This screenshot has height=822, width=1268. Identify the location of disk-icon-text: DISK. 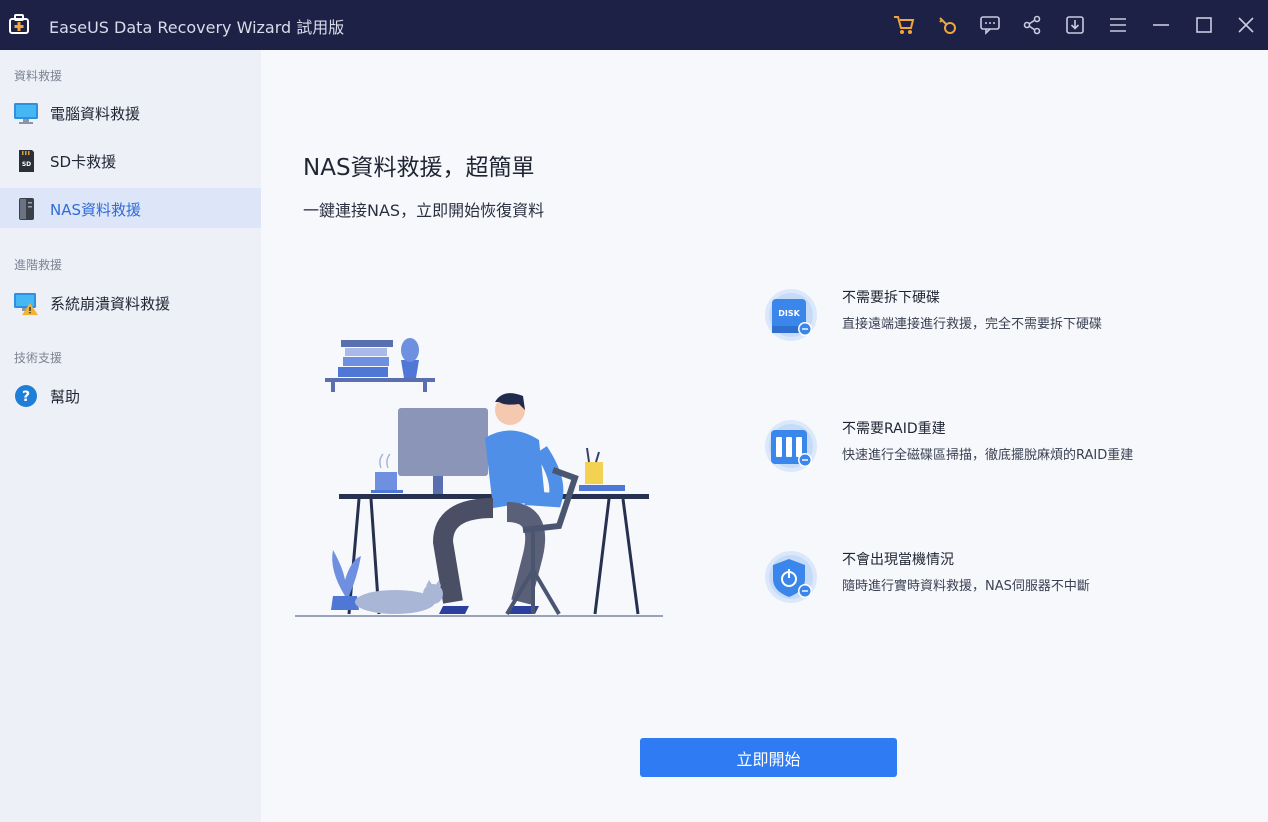
(789, 313).